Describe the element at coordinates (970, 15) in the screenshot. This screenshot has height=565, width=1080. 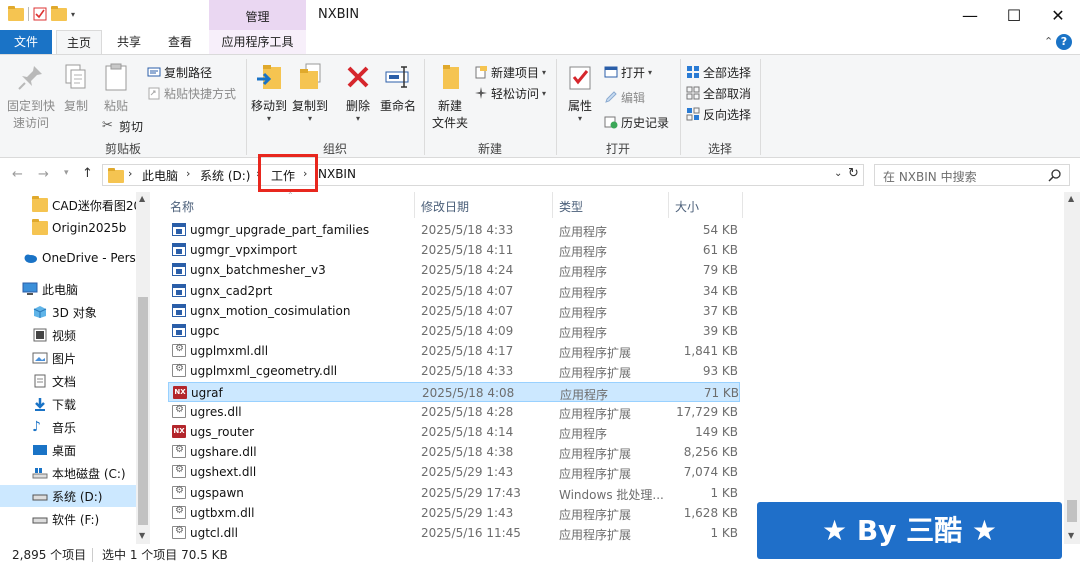
I see `minimize-button: —` at that location.